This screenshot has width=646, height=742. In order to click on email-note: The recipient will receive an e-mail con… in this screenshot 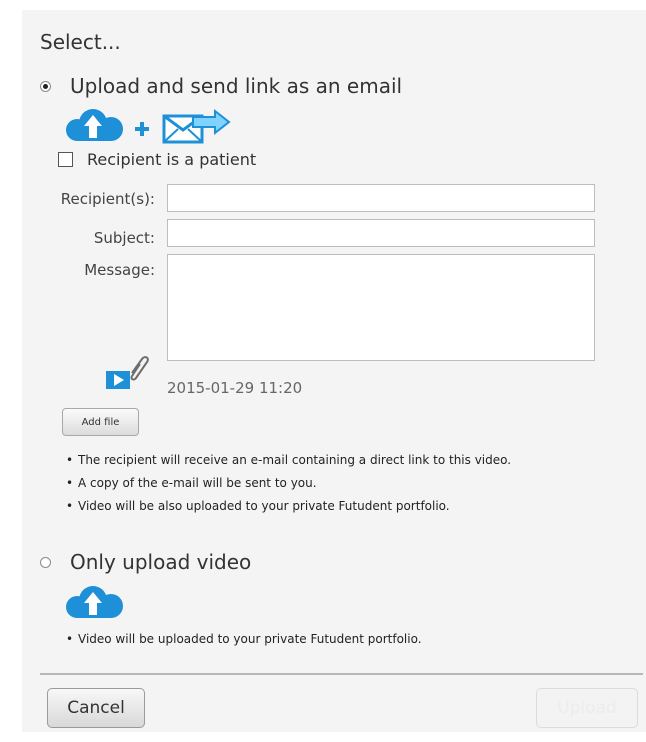, I will do `click(288, 460)`.